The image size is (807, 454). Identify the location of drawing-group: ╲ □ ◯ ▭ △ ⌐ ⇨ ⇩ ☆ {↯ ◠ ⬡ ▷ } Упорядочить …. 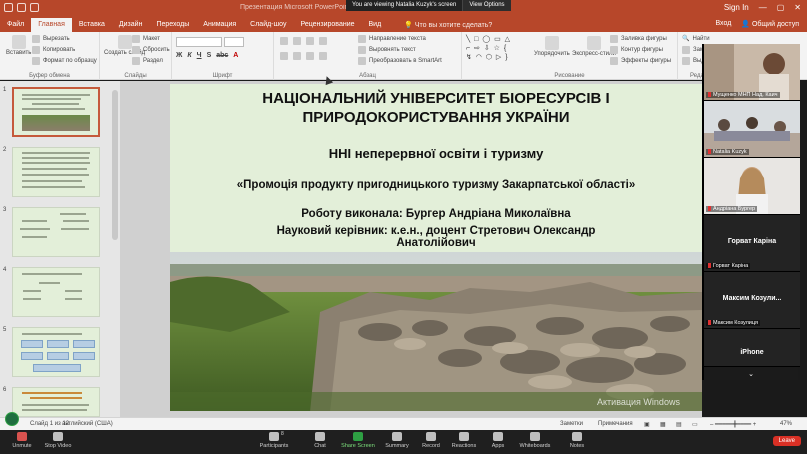
(570, 56).